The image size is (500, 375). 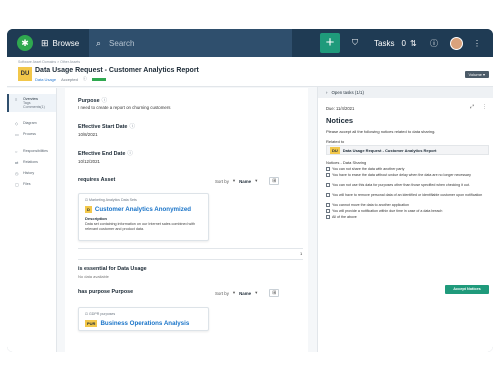 I want to click on card-title: PUR Business Operations Analysis, so click(x=146, y=323).